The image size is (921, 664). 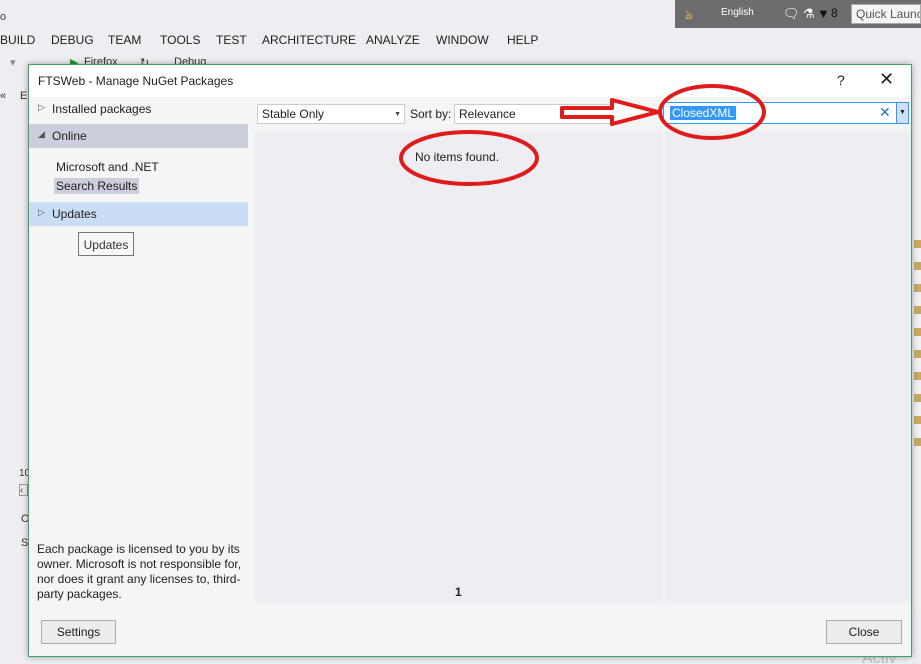 I want to click on menu-test: TEST, so click(x=231, y=38).